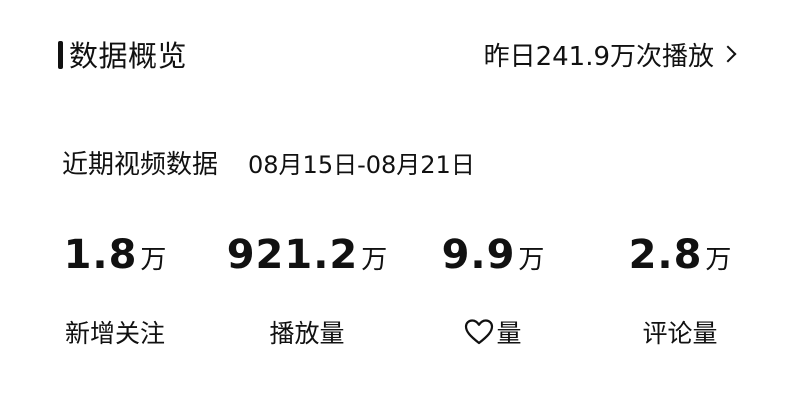  What do you see at coordinates (493, 297) in the screenshot?
I see `stat-likes: 9.9 万 量` at bounding box center [493, 297].